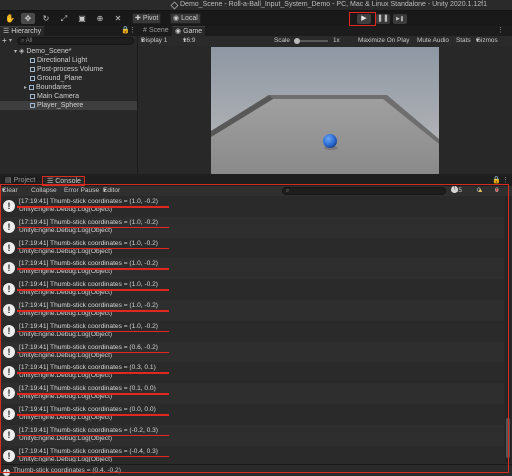 The width and height of the screenshot is (512, 476). What do you see at coordinates (58, 96) in the screenshot?
I see `hierarchy-item-label: Main Camera` at bounding box center [58, 96].